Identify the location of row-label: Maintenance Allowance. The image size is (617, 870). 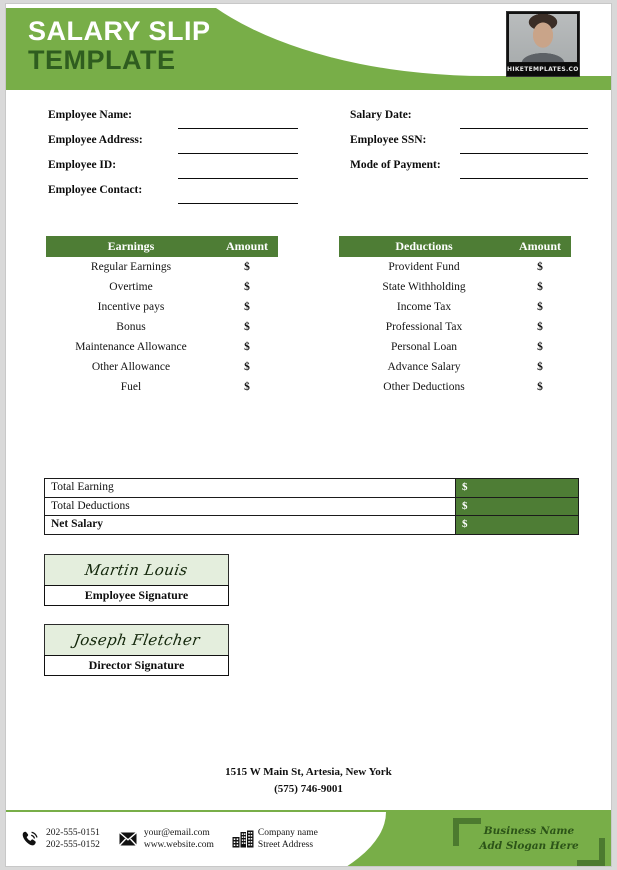
(131, 347).